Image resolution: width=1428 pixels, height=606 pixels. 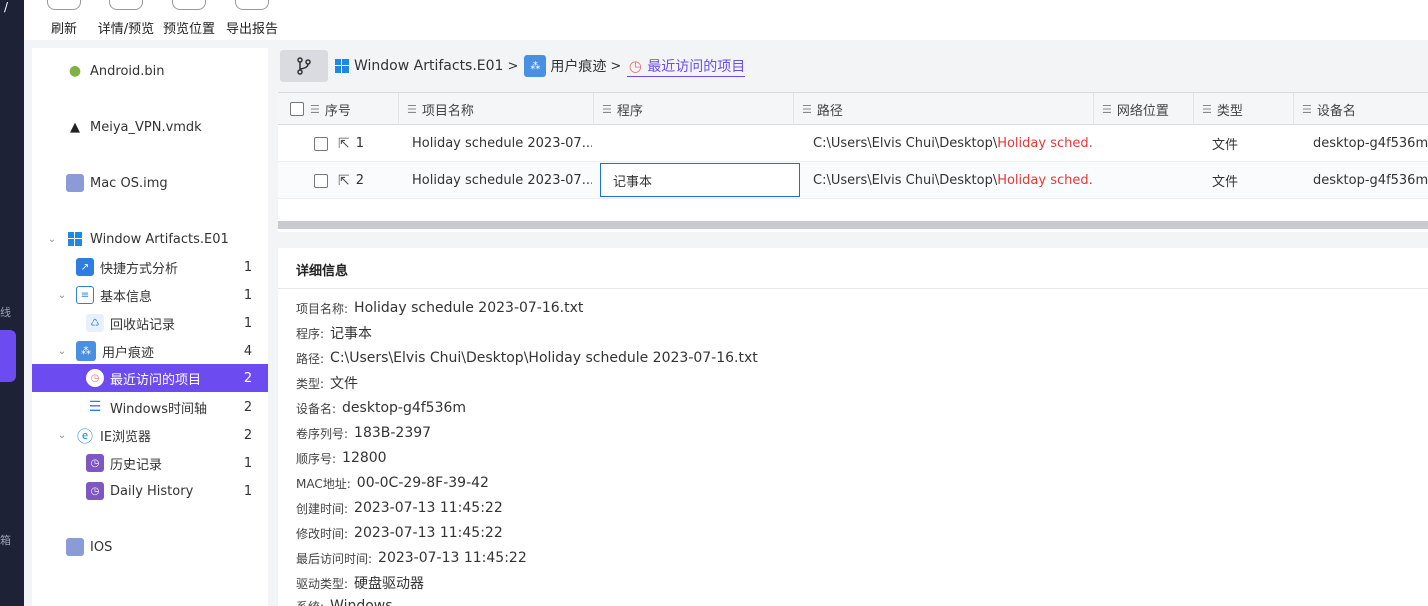 I want to click on recycle-bin-icon: ♺, so click(x=95, y=323).